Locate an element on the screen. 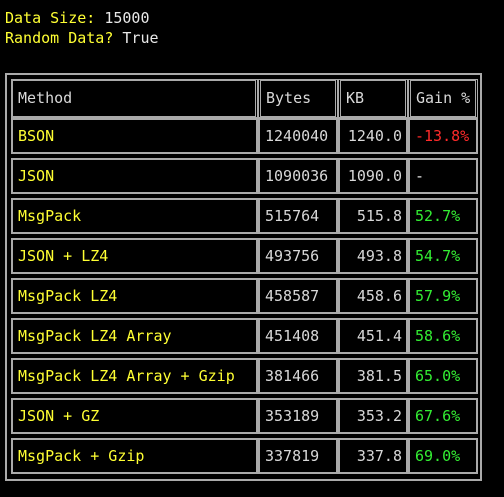  cell-method: BSON is located at coordinates (134, 136).